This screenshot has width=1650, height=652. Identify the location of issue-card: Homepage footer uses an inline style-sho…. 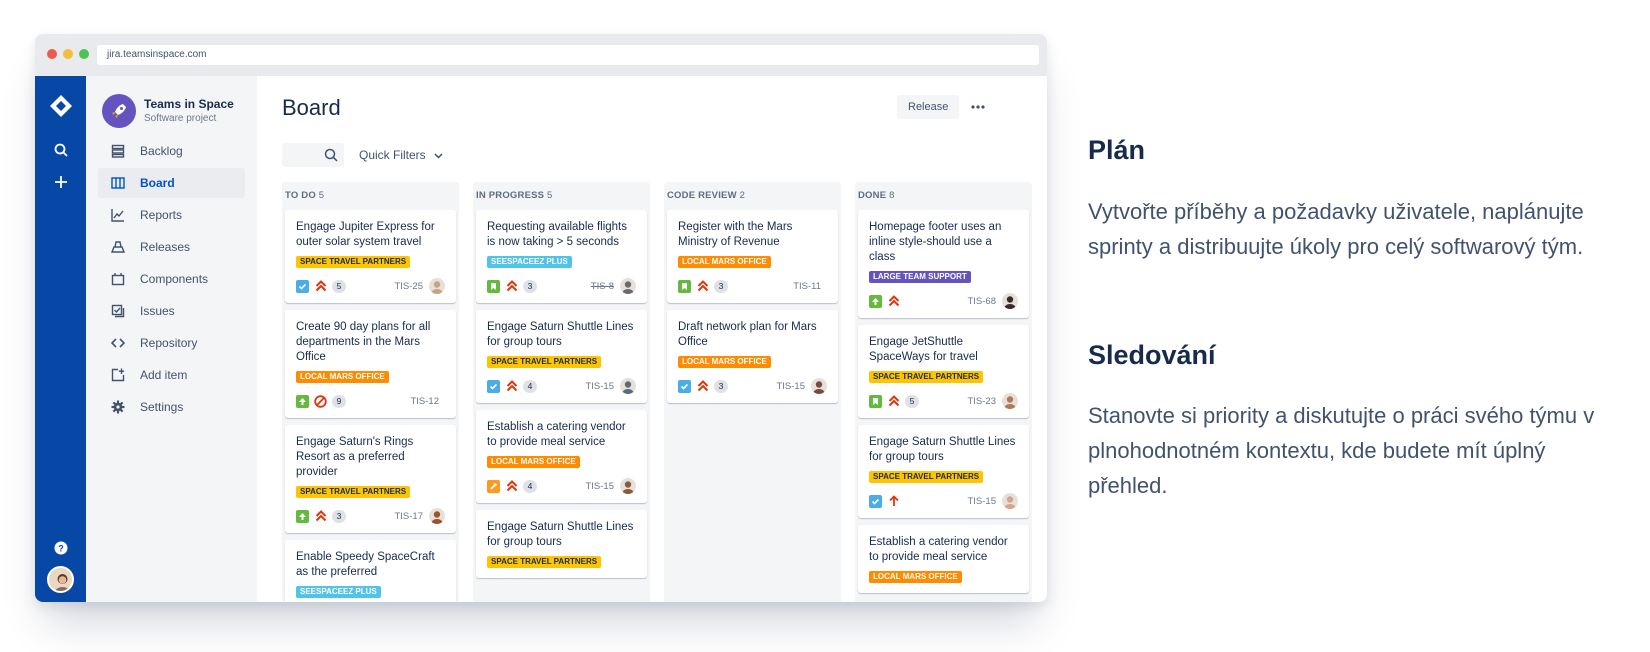
(943, 264).